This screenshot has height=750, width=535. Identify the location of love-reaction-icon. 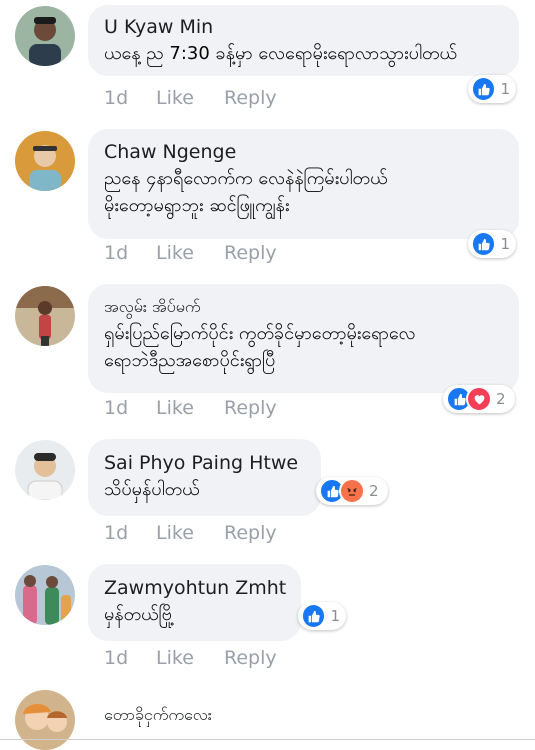
(479, 399).